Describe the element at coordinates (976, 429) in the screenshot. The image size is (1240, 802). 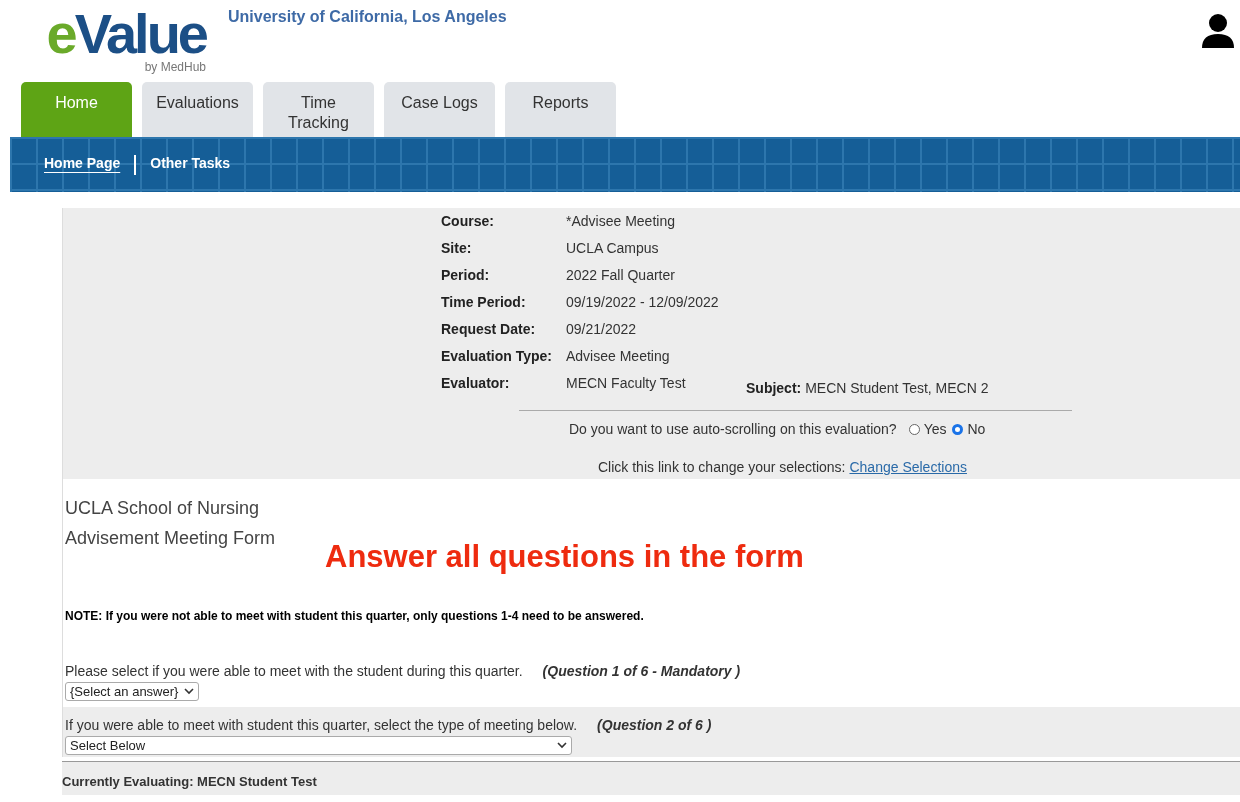
I see `radio-label: No` at that location.